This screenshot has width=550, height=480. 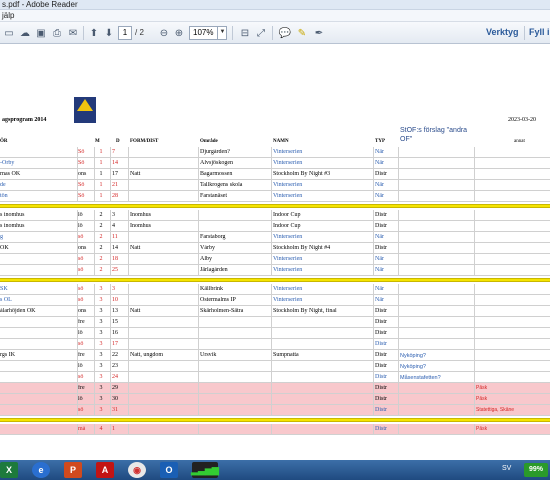 I want to click on acrobat-icon: A, so click(x=105, y=470).